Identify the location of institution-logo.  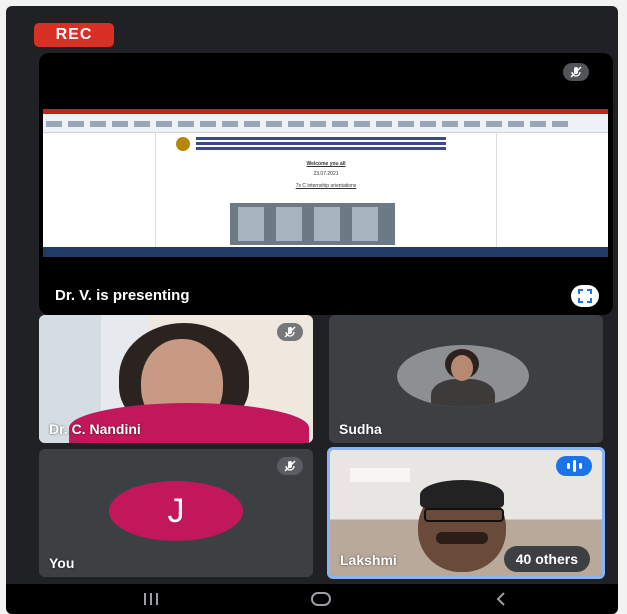
(183, 144).